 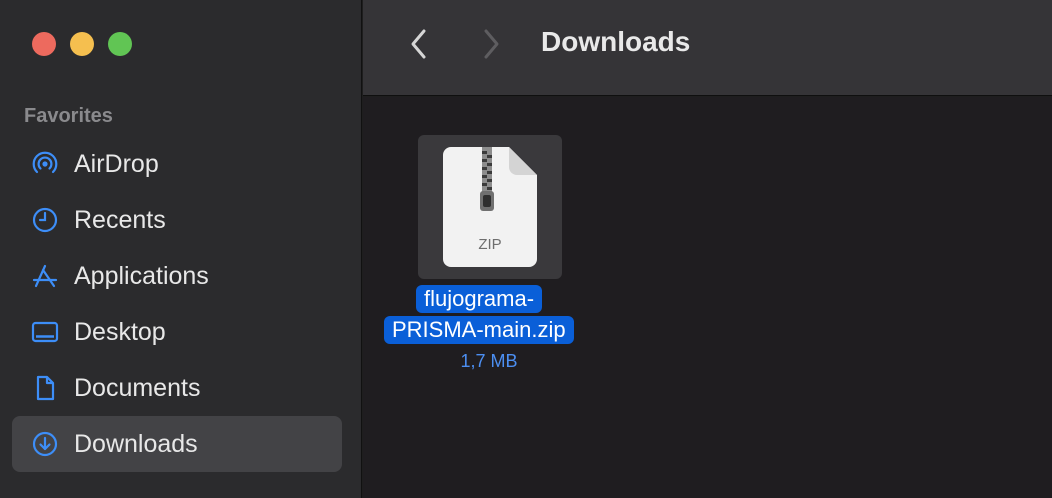 I want to click on zip-file-icon: ZIP, so click(x=490, y=207).